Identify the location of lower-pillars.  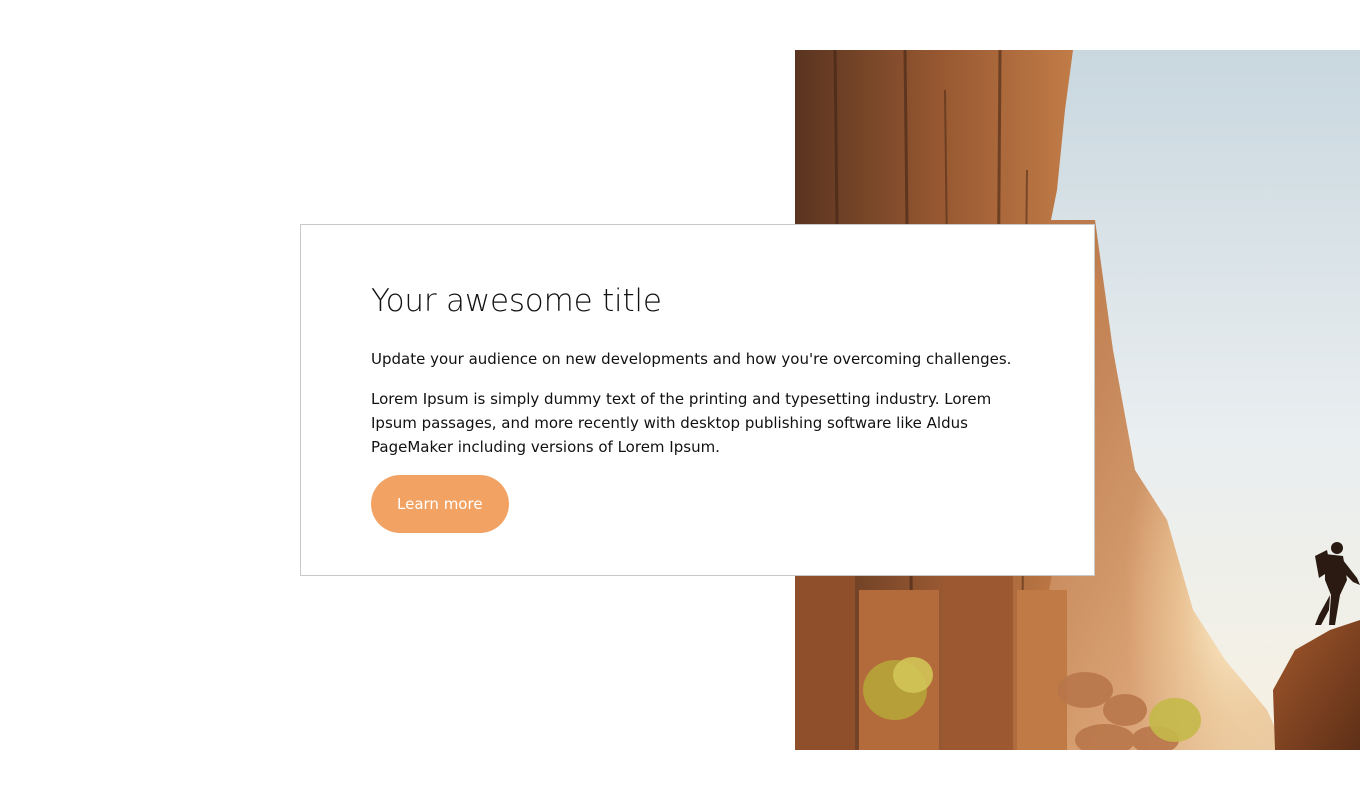
(931, 660).